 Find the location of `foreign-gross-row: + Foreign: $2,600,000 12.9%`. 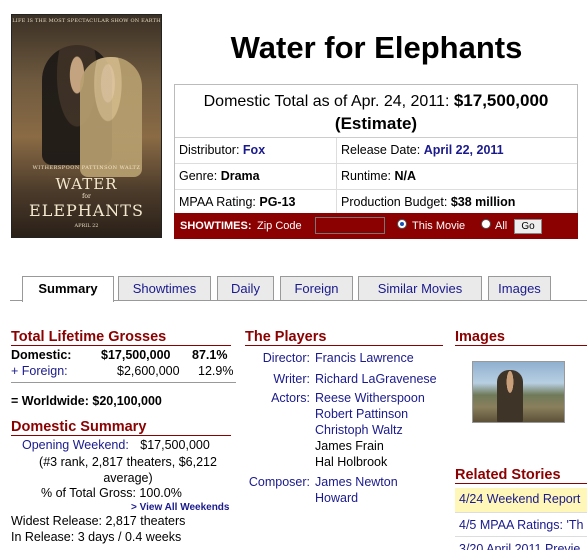

foreign-gross-row: + Foreign: $2,600,000 12.9% is located at coordinates (123, 371).